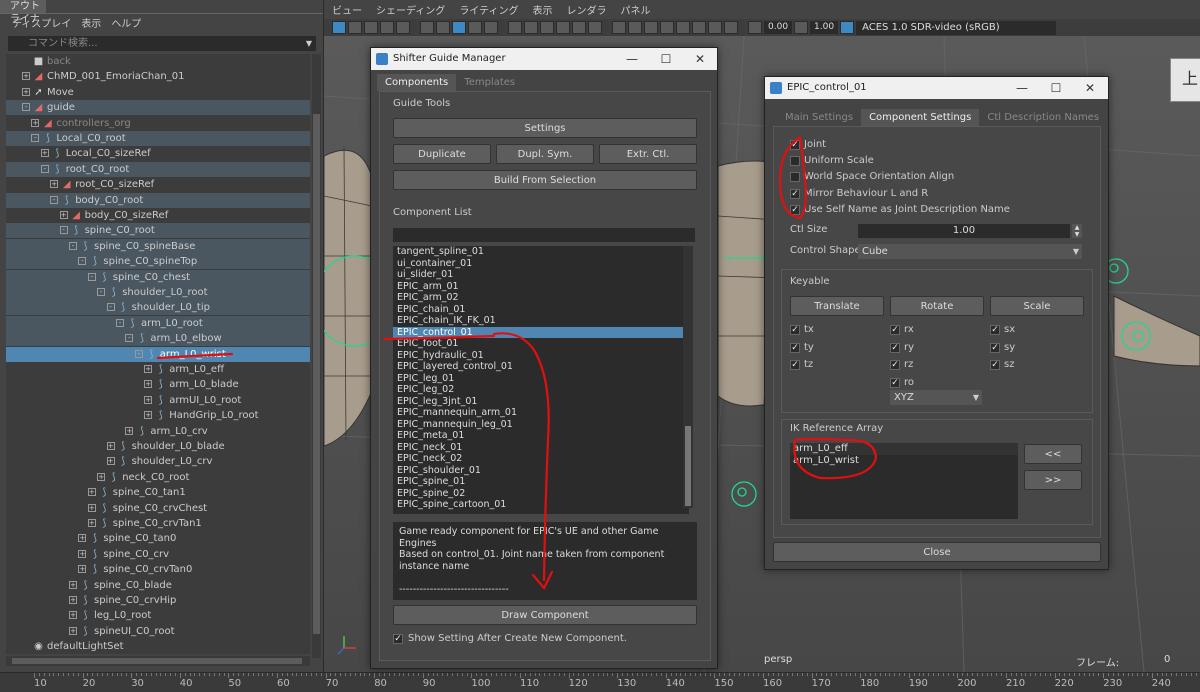 The image size is (1200, 692). Describe the element at coordinates (455, 367) in the screenshot. I see `list-item: EPIC_layered_control_01` at that location.